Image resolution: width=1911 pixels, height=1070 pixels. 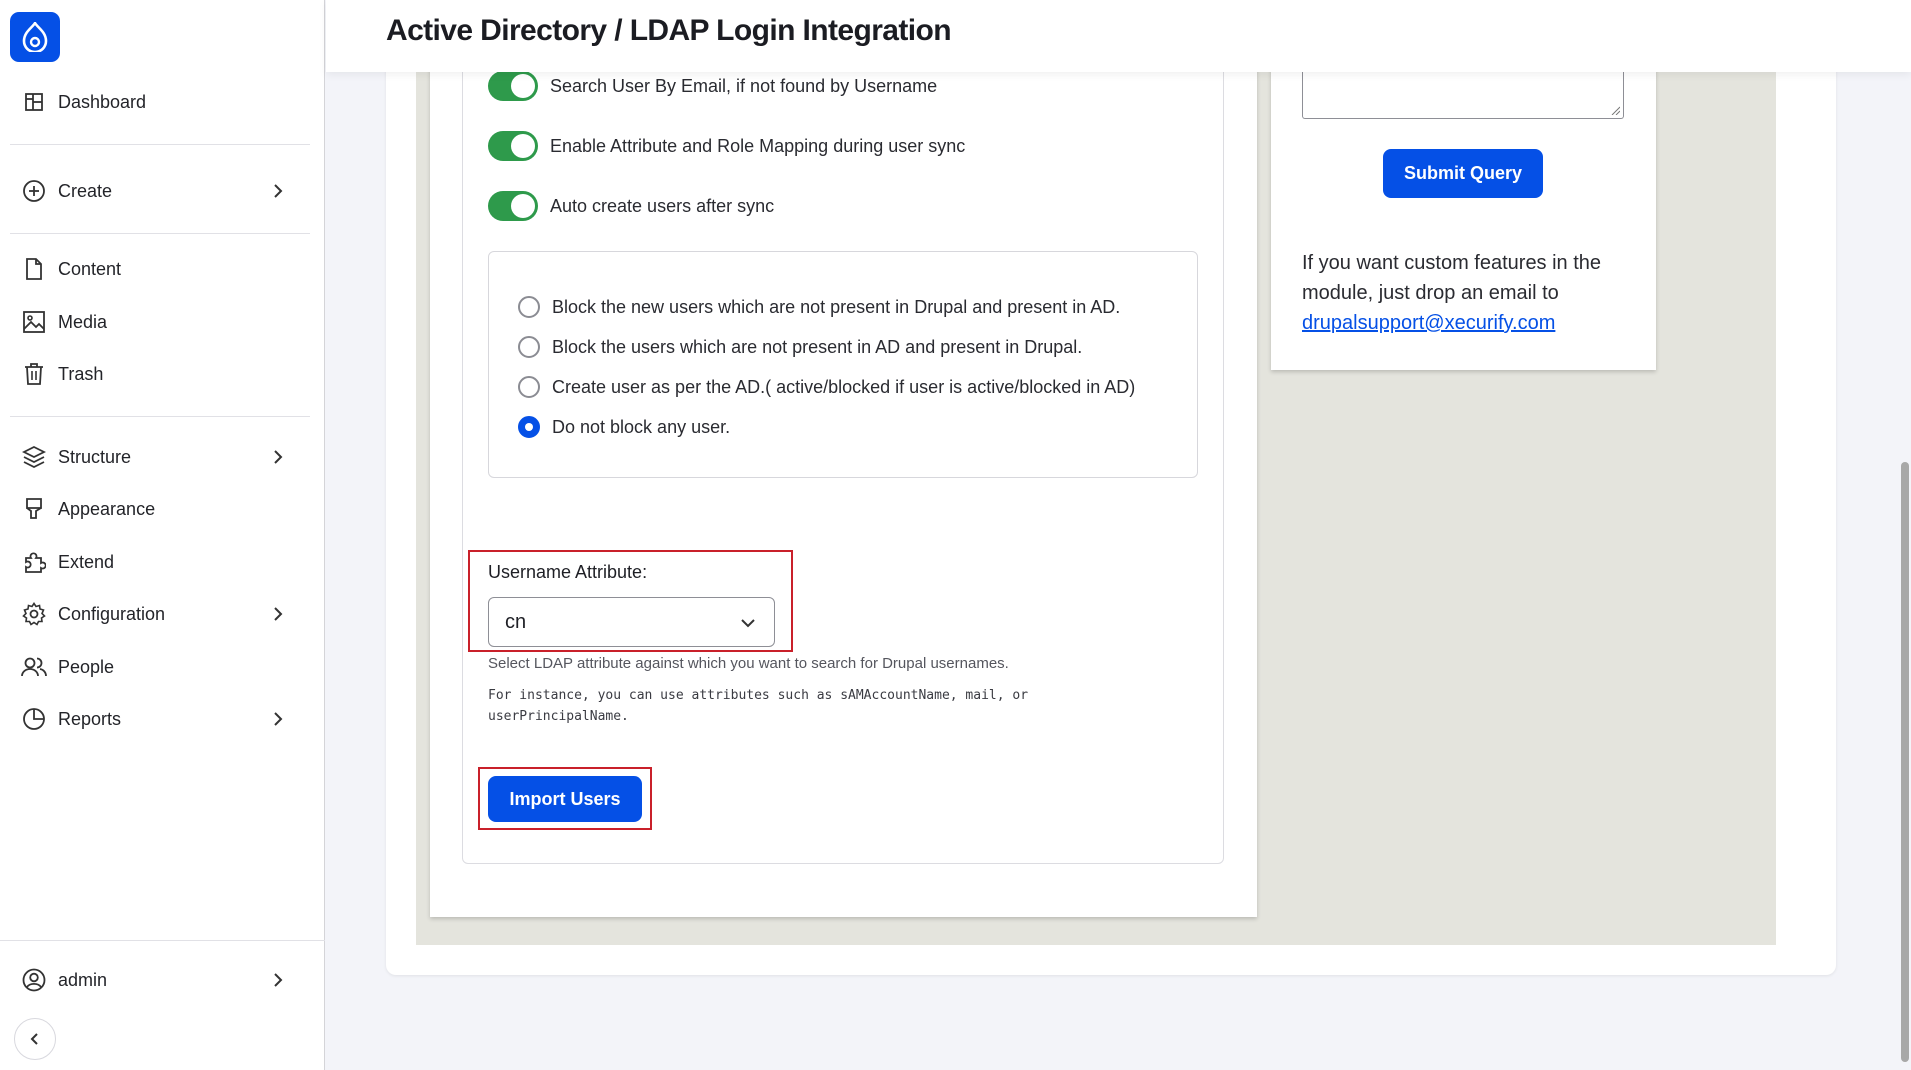 What do you see at coordinates (35, 37) in the screenshot?
I see `drupal-logo-icon` at bounding box center [35, 37].